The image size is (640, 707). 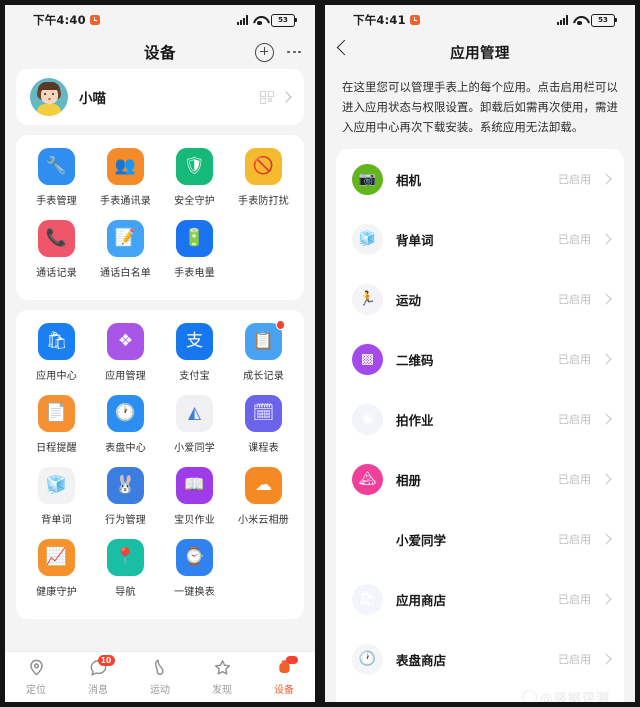 I want to click on app-tile-icon: 🔧, so click(x=56, y=166).